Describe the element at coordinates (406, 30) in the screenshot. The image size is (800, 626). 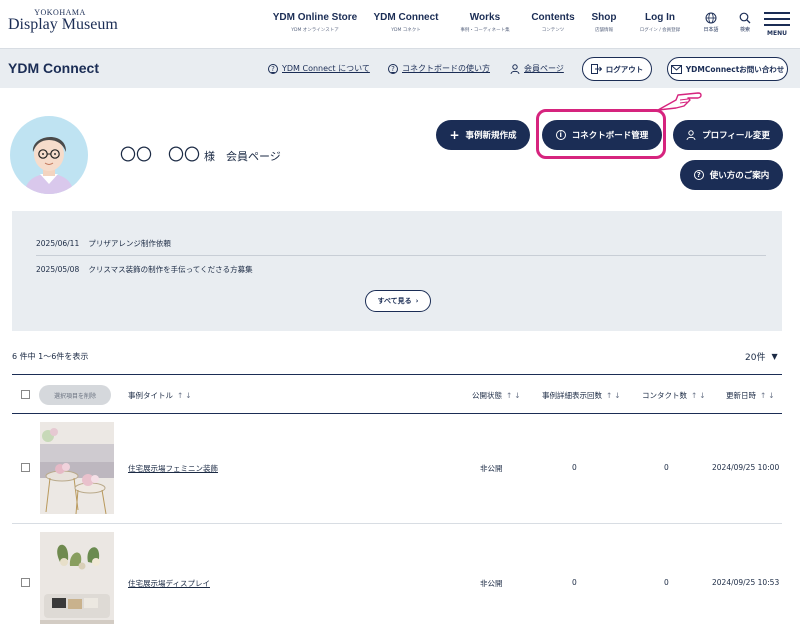
I see `nav-sublabel: YDM コネクト` at that location.